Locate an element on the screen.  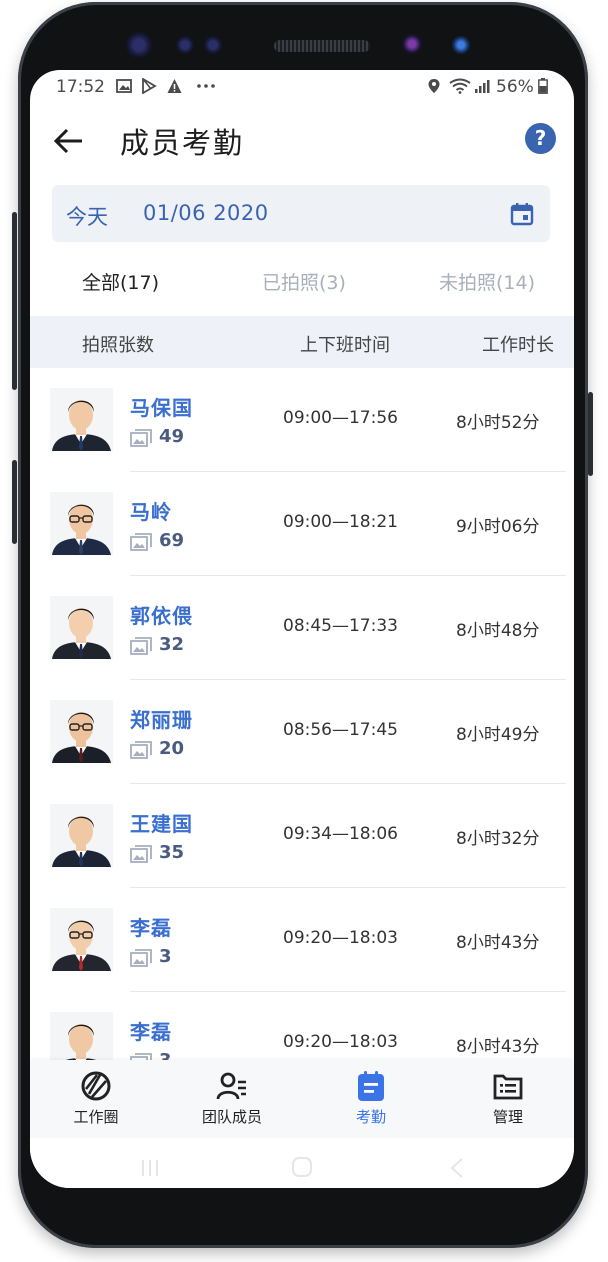
help-icon: ? is located at coordinates (540, 138).